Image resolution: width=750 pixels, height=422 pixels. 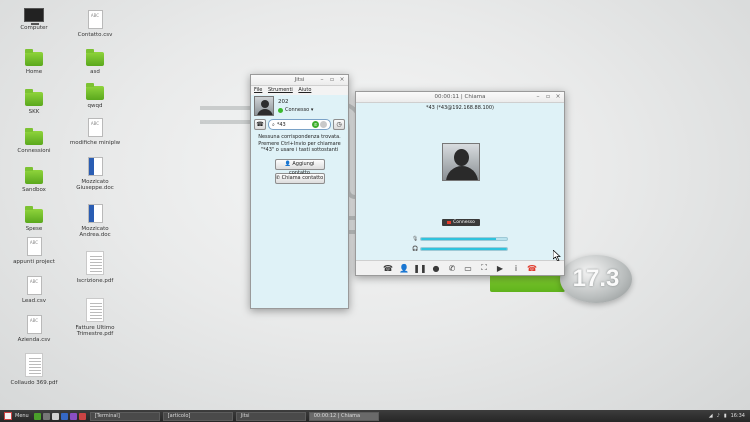 I want to click on desktop-icon-fatture: Fatture Ultimo Trimestre.pdf, so click(x=95, y=317).